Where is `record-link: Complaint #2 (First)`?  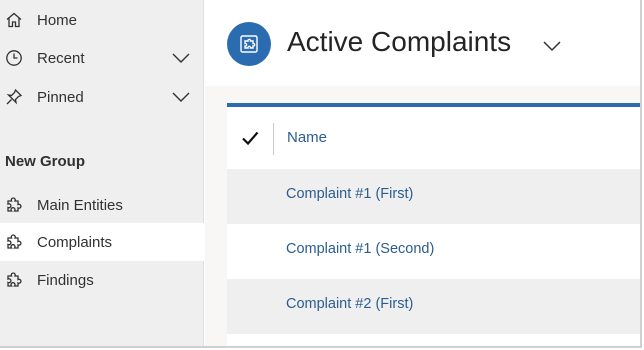 record-link: Complaint #2 (First) is located at coordinates (349, 304).